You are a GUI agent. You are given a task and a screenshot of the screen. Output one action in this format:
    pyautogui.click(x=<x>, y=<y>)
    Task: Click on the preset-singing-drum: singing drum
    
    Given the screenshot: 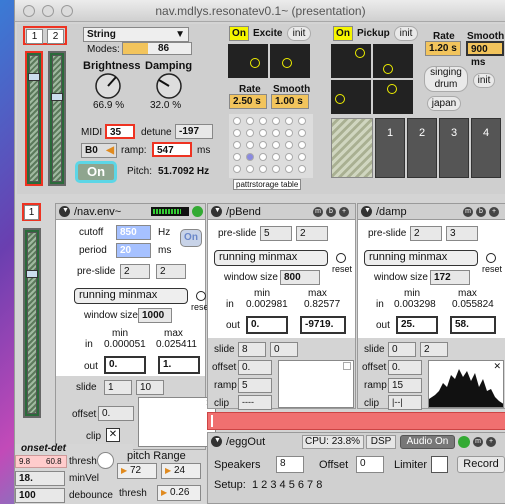 What is the action you would take?
    pyautogui.click(x=446, y=79)
    